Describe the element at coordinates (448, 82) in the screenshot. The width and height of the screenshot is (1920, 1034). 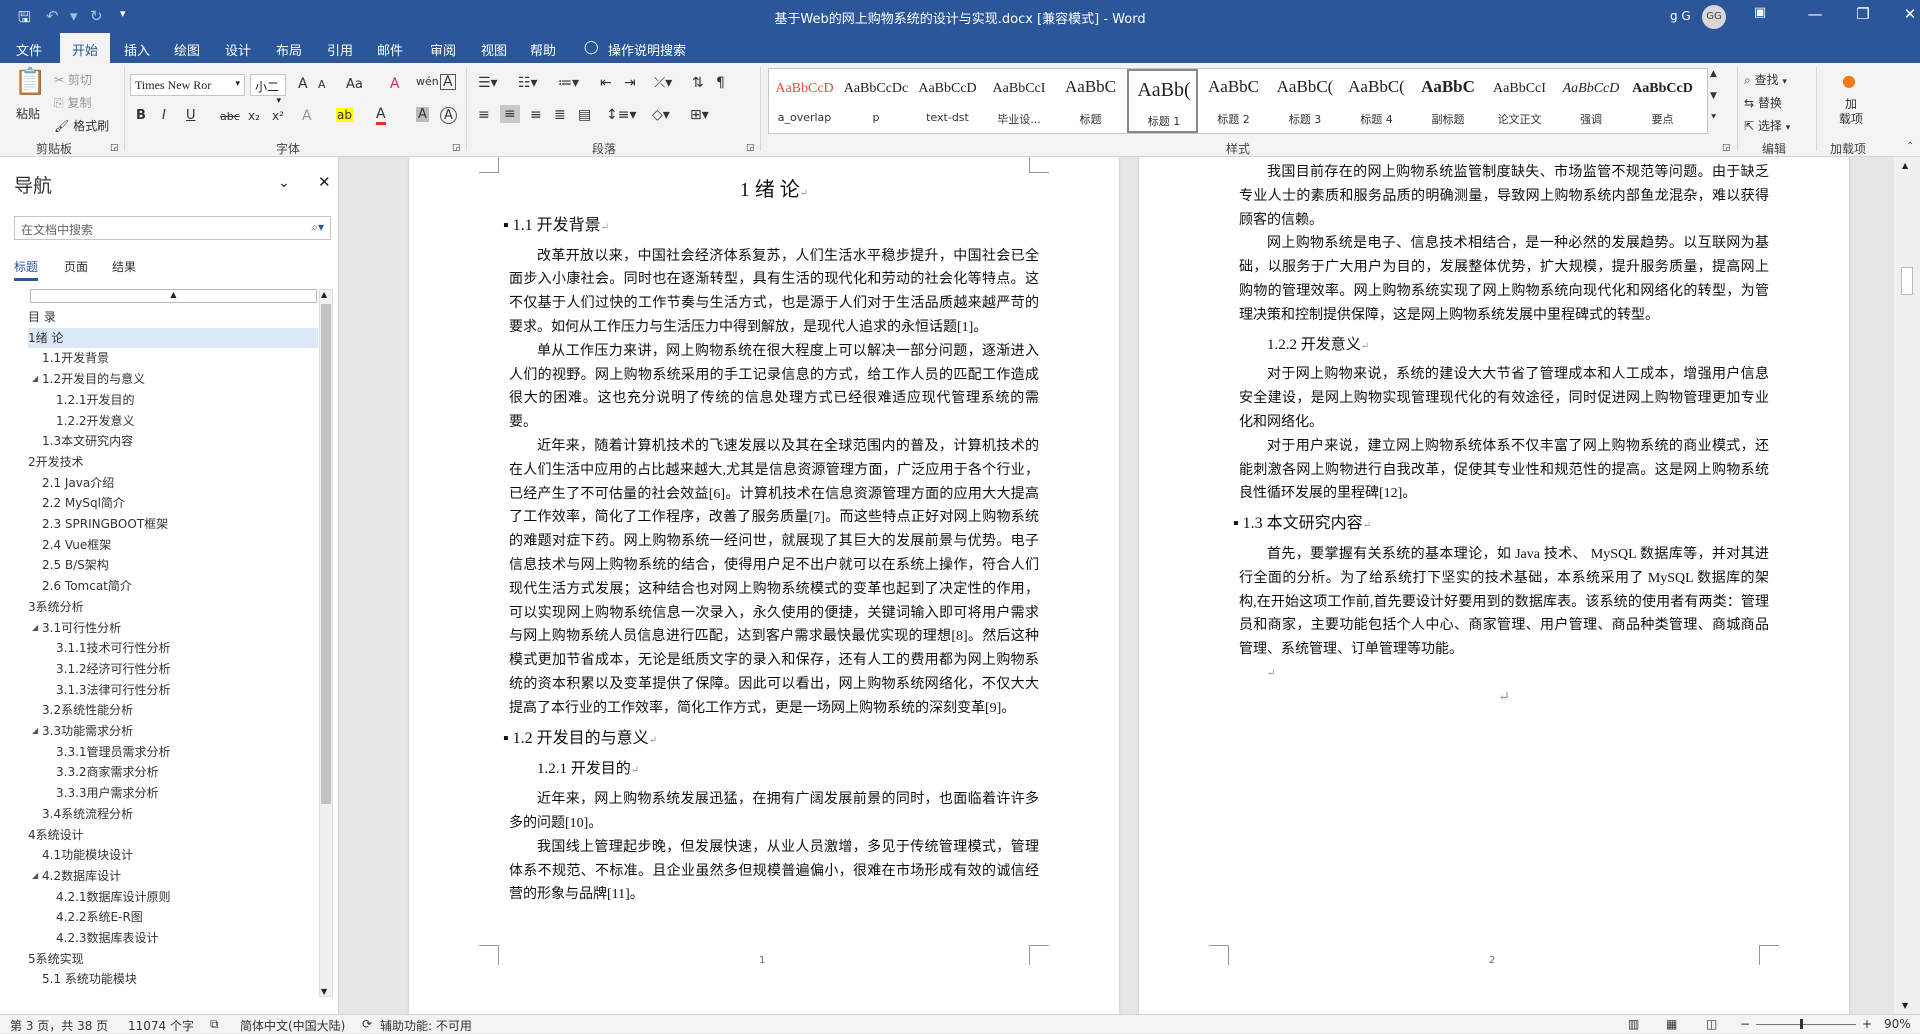
I see `char-border-icon: A` at that location.